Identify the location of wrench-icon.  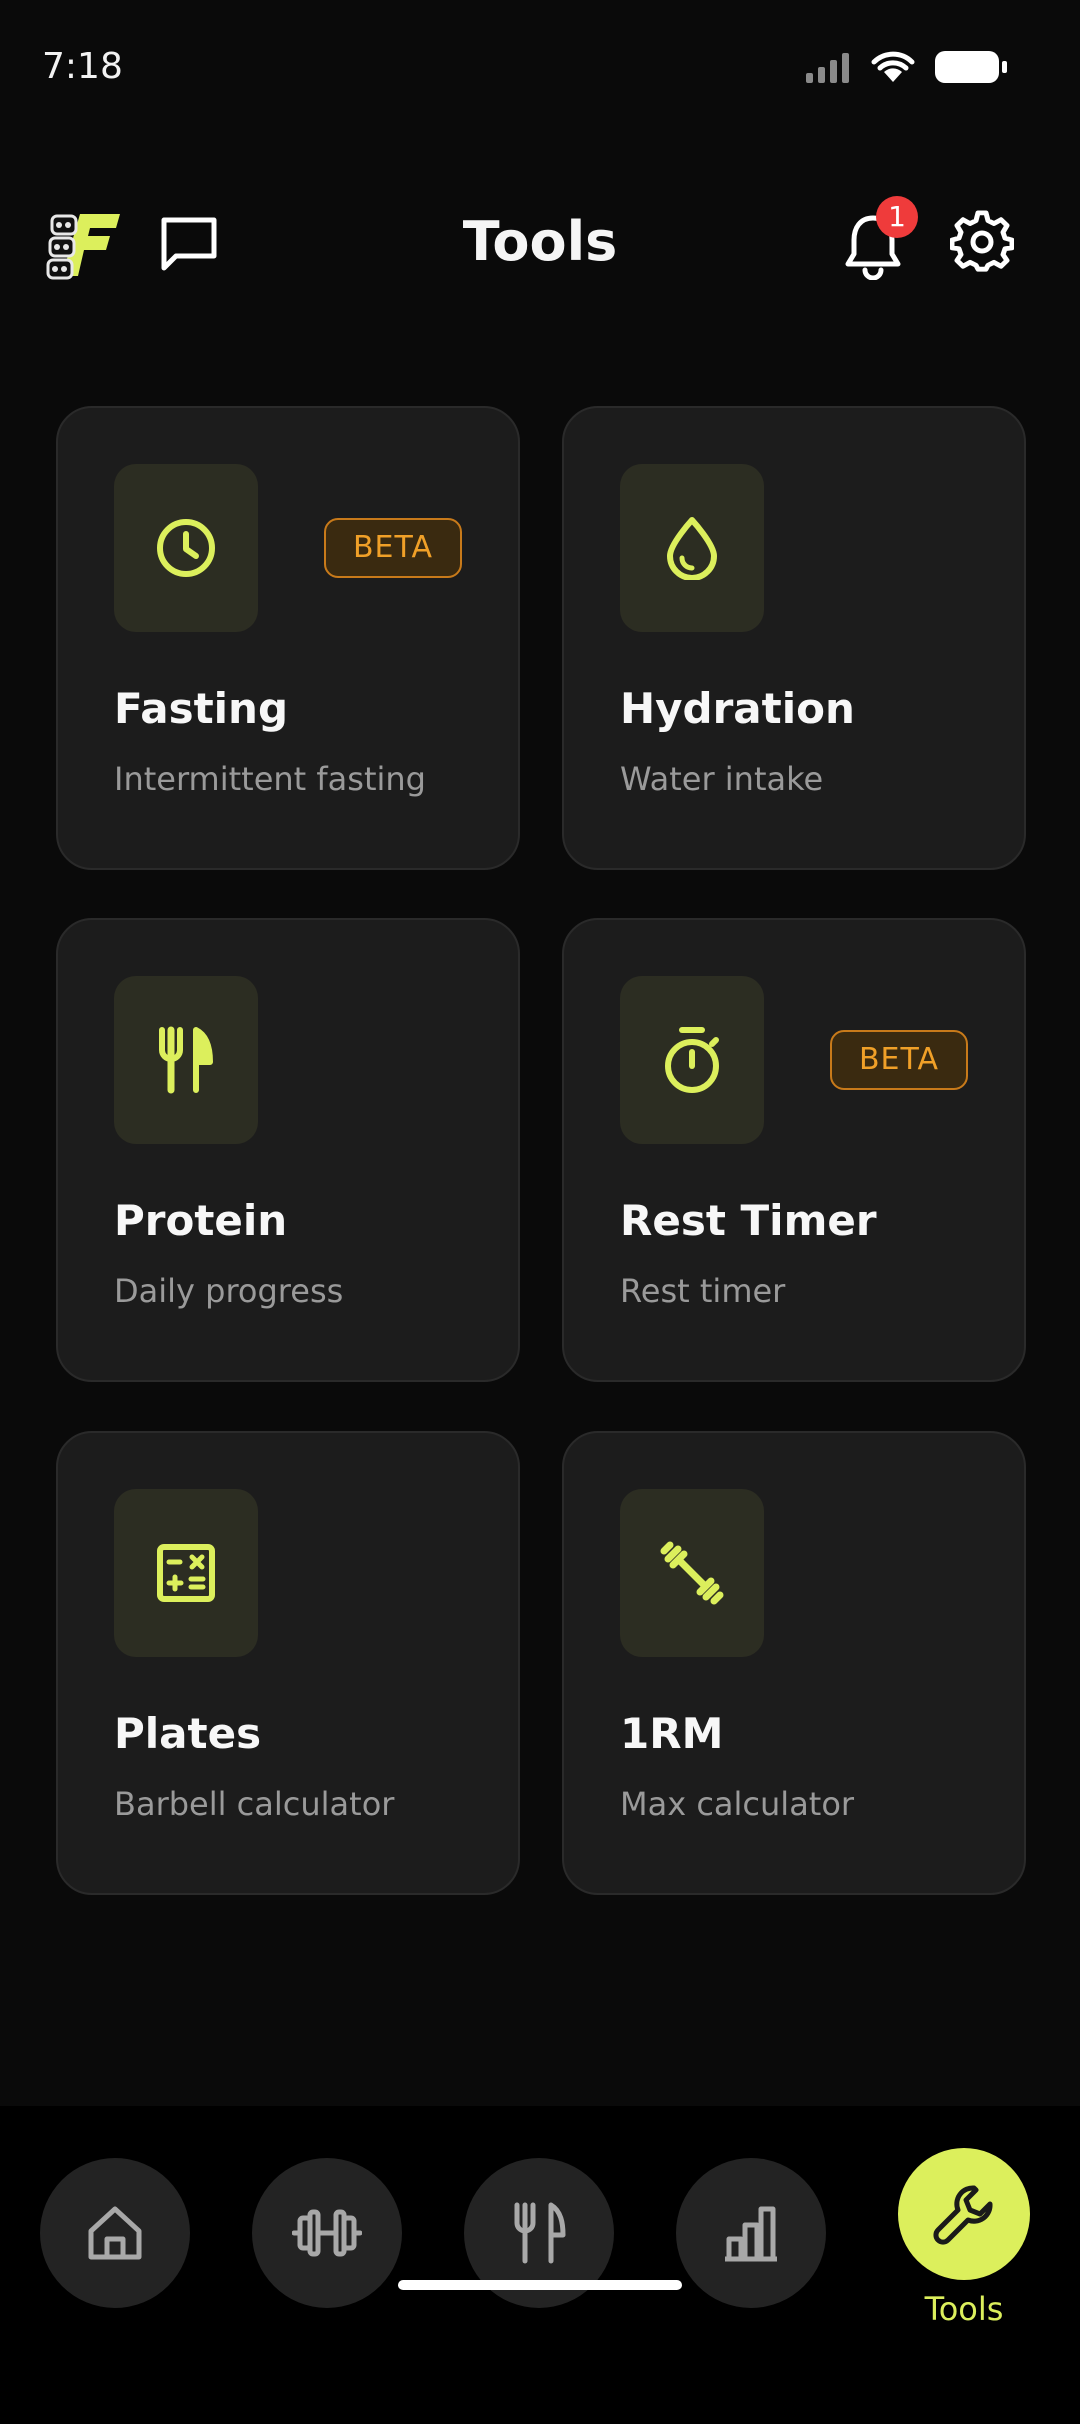
(963, 2215).